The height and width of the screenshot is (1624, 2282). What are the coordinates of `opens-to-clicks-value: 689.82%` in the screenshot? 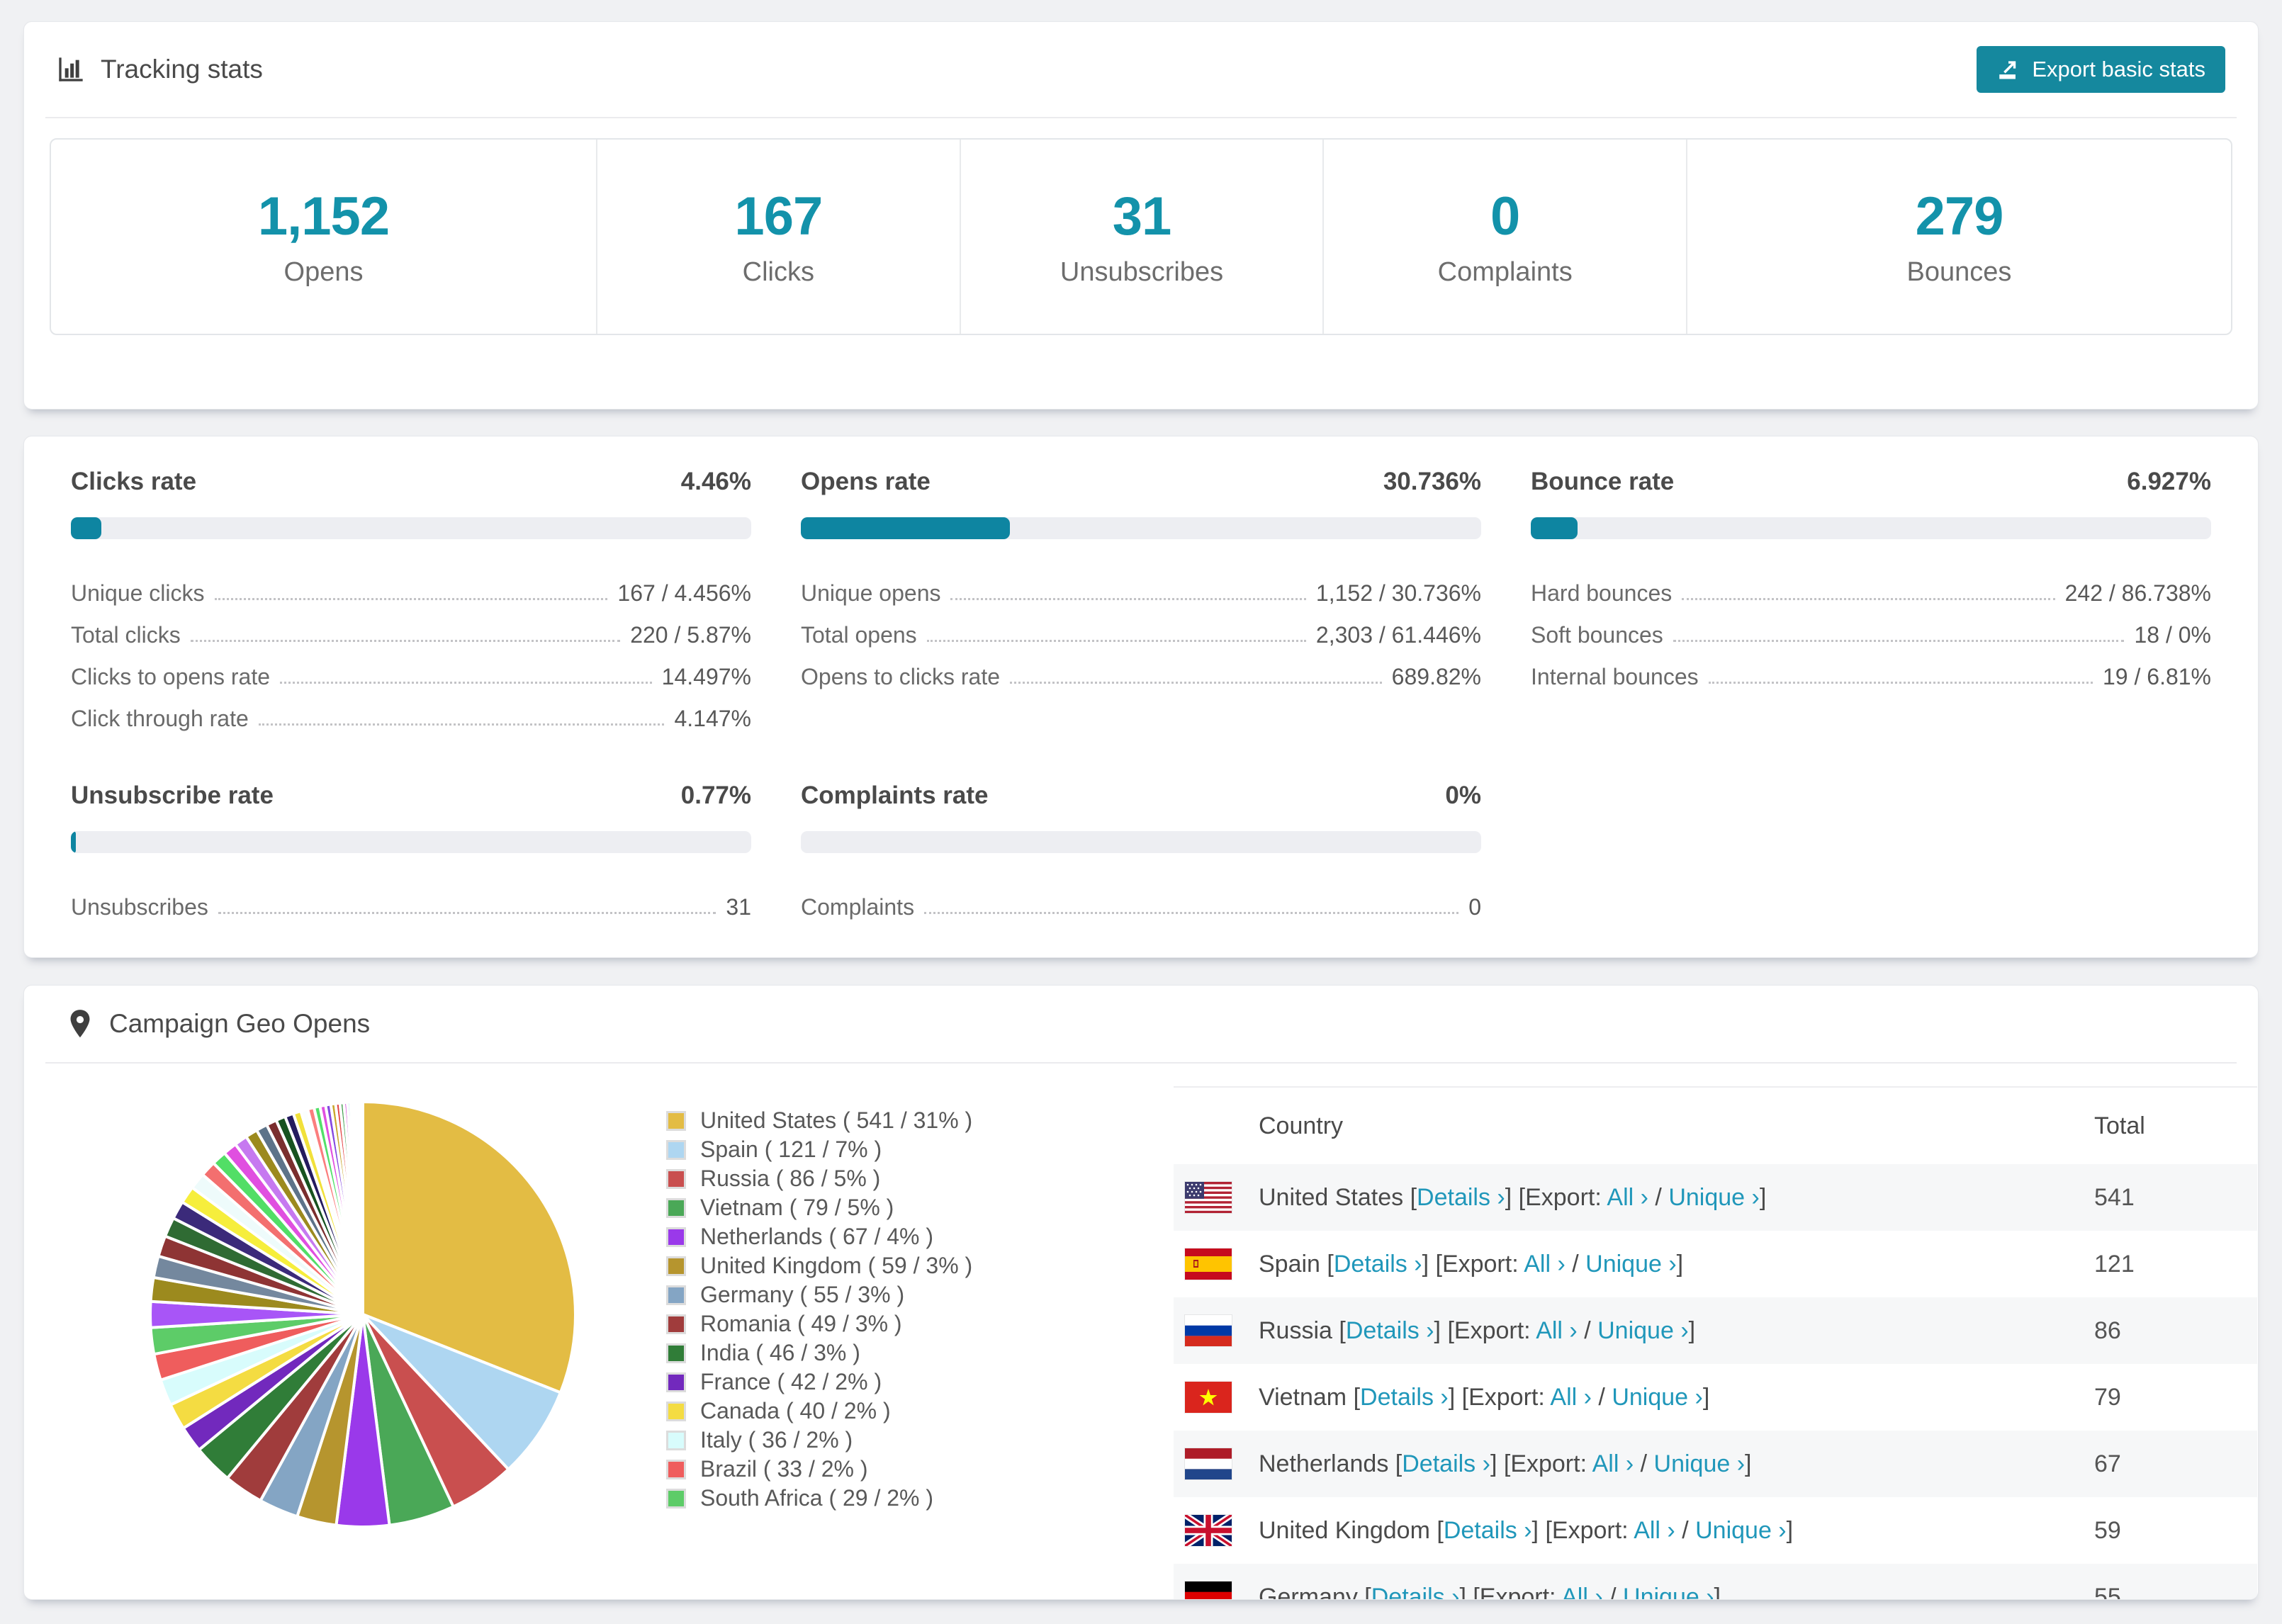 It's located at (1436, 676).